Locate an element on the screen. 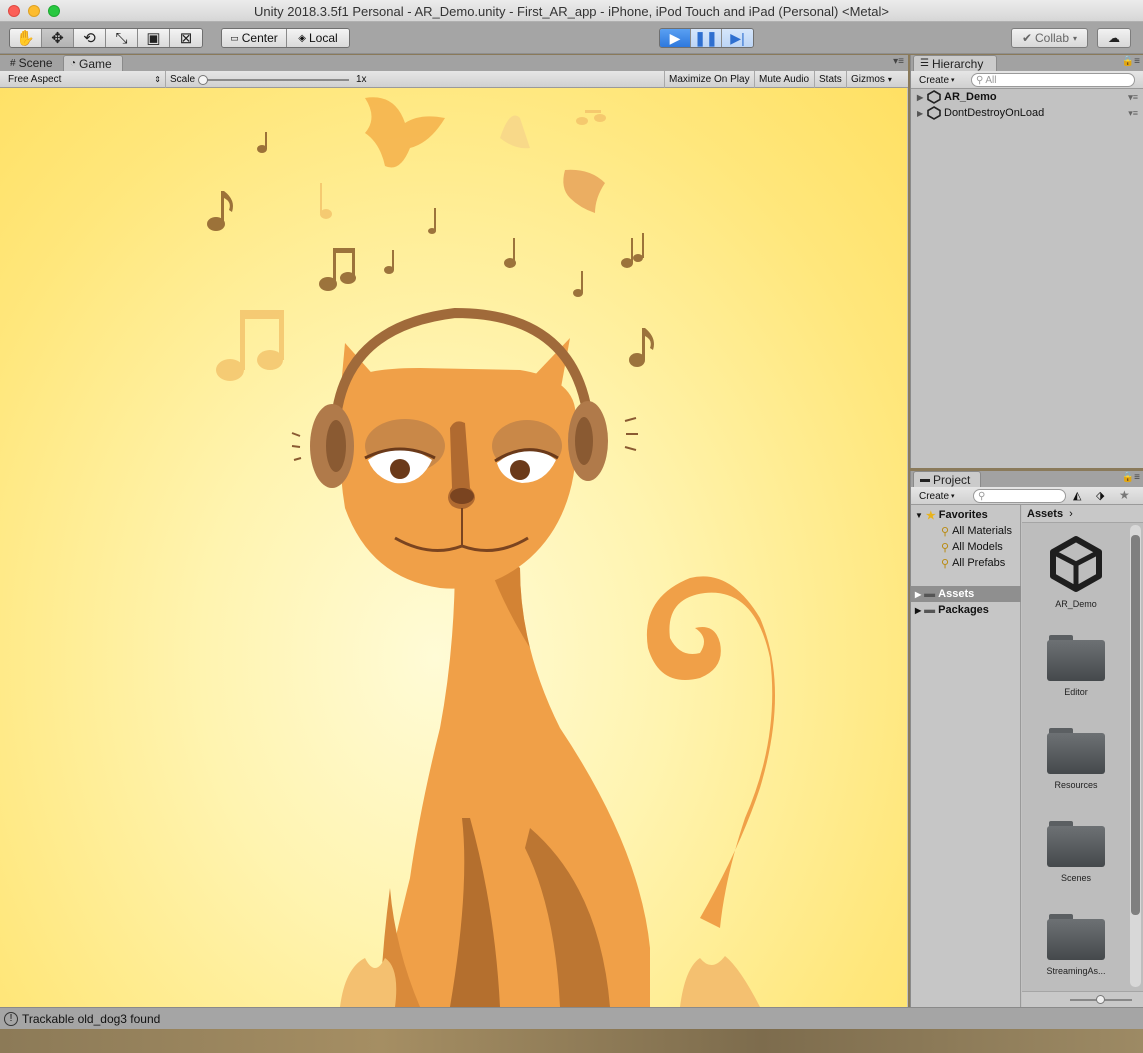 The image size is (1143, 1053). favorite-item-materials: ⚲ All Materials is located at coordinates (976, 531).